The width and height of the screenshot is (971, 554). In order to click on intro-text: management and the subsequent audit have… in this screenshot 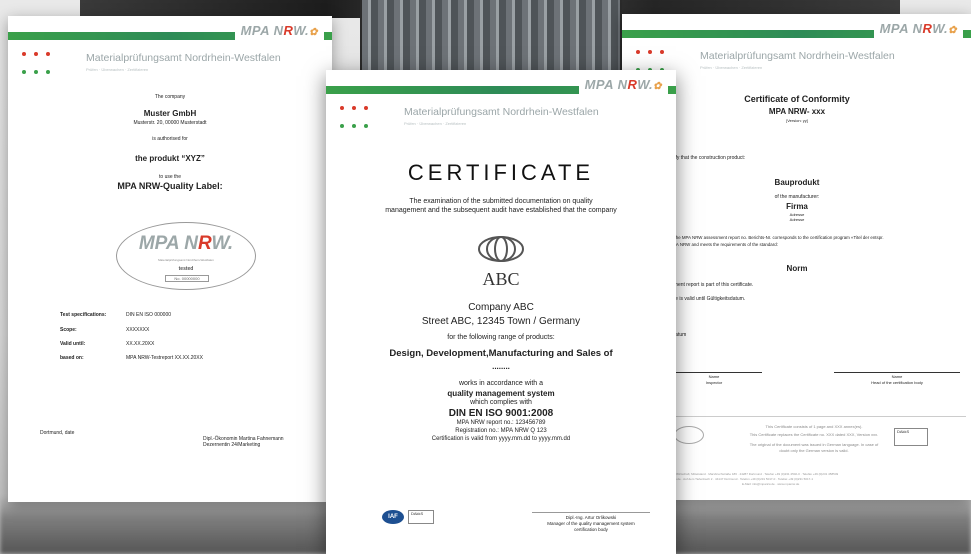, I will do `click(501, 210)`.